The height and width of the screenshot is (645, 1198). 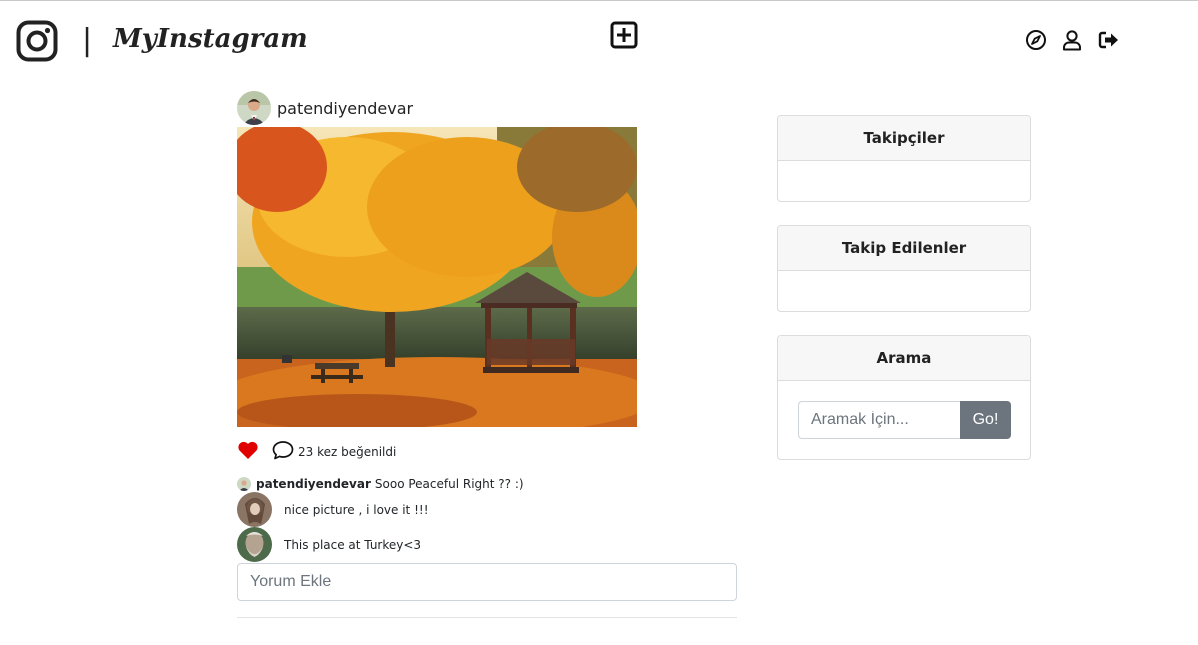 What do you see at coordinates (904, 291) in the screenshot?
I see `following-list` at bounding box center [904, 291].